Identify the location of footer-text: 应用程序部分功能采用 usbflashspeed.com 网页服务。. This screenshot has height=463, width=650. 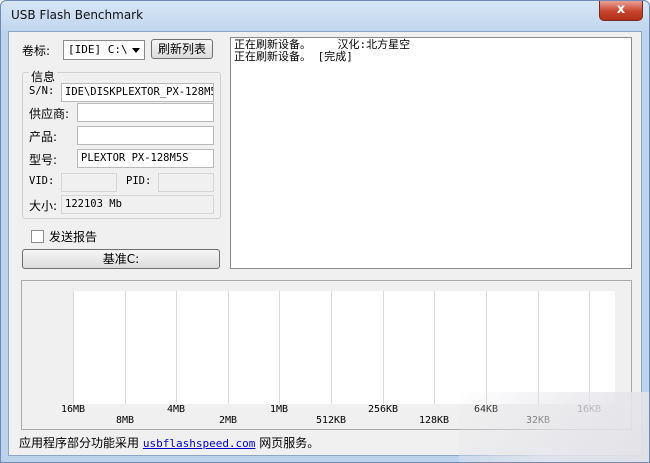
(169, 442).